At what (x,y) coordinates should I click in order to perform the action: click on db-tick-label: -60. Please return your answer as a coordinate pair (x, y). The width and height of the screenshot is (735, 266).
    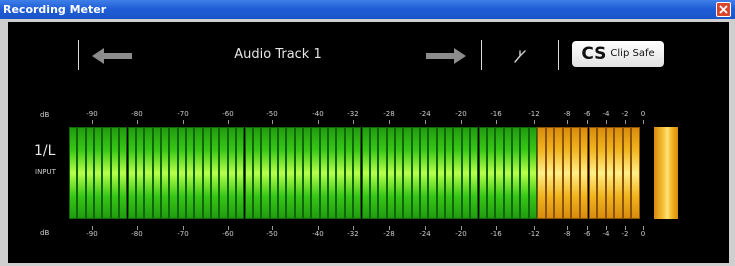
    Looking at the image, I should click on (228, 234).